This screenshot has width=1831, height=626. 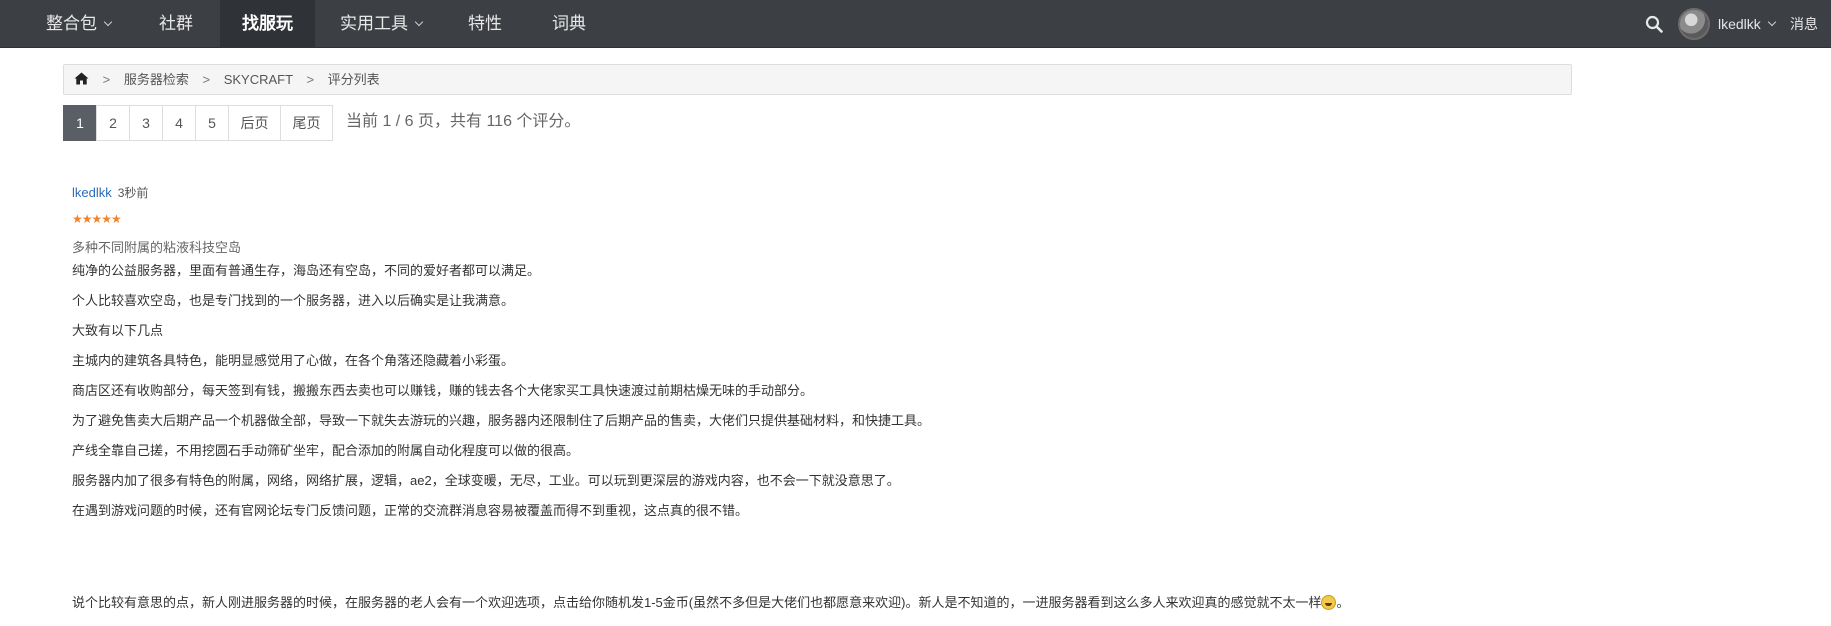 I want to click on user-menu: lkedlkk, so click(x=1747, y=24).